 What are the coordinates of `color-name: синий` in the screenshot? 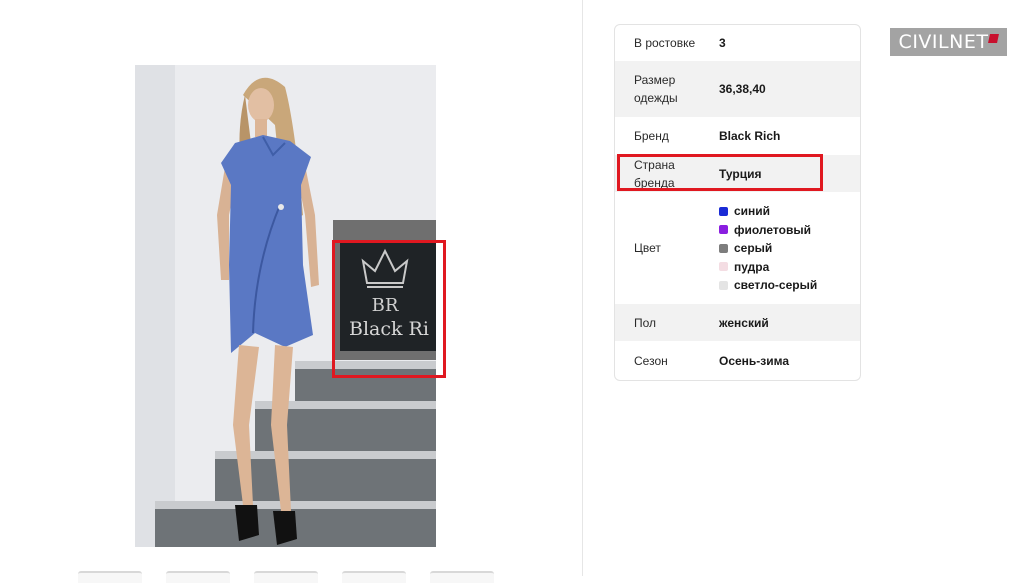 It's located at (752, 211).